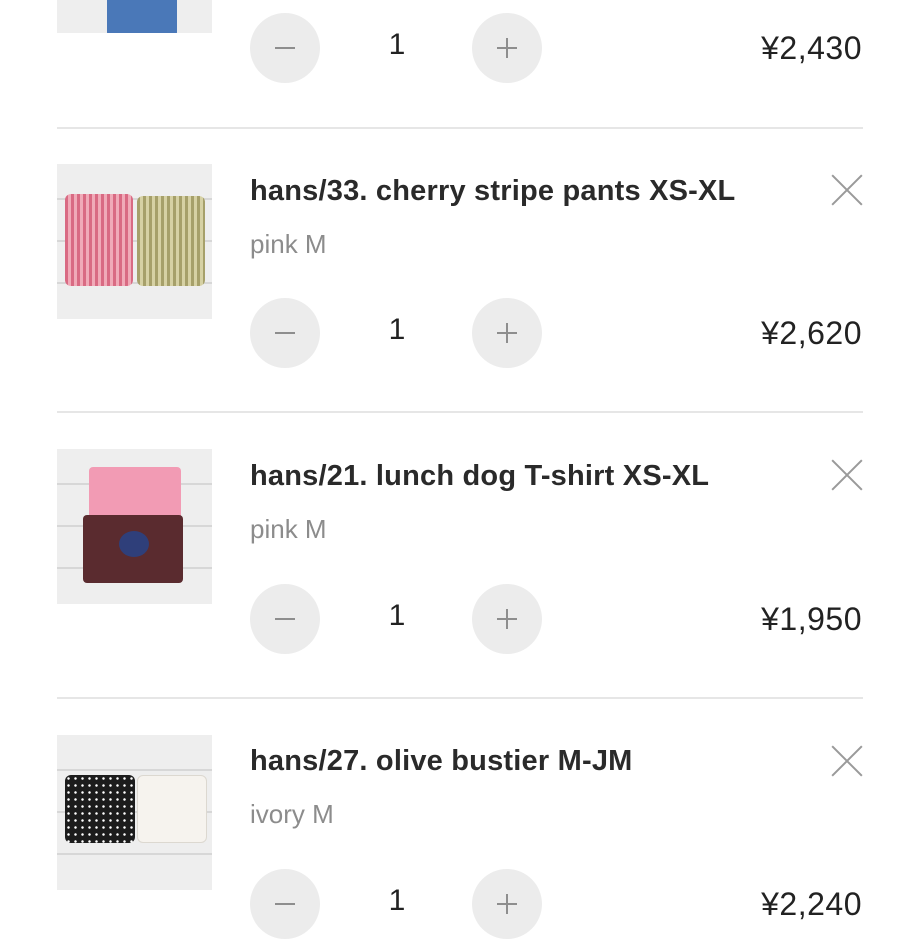 This screenshot has height=939, width=920. Describe the element at coordinates (292, 814) in the screenshot. I see `product-option: ivory M` at that location.